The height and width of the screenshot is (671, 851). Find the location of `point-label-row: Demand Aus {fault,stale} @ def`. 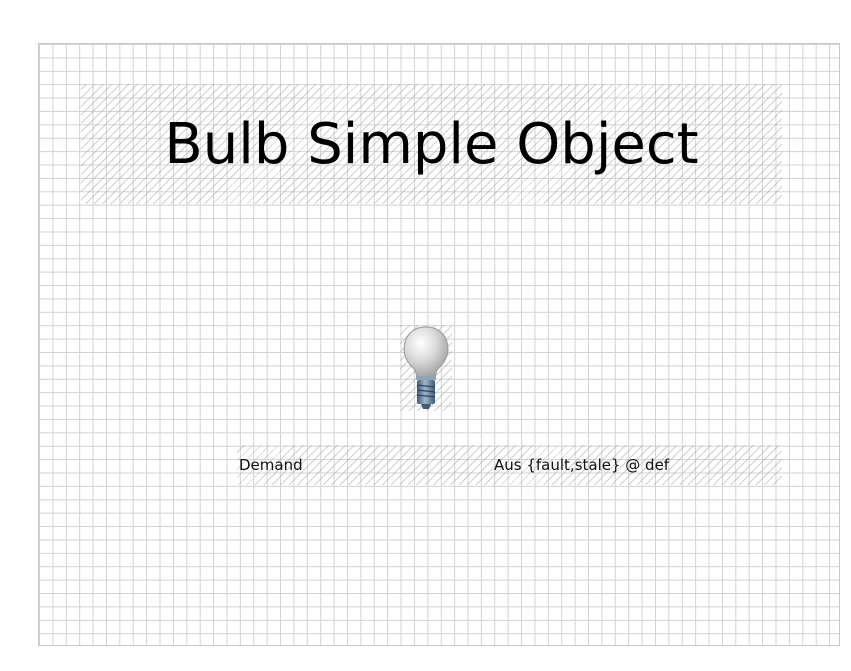

point-label-row: Demand Aus {fault,stale} @ def is located at coordinates (509, 465).